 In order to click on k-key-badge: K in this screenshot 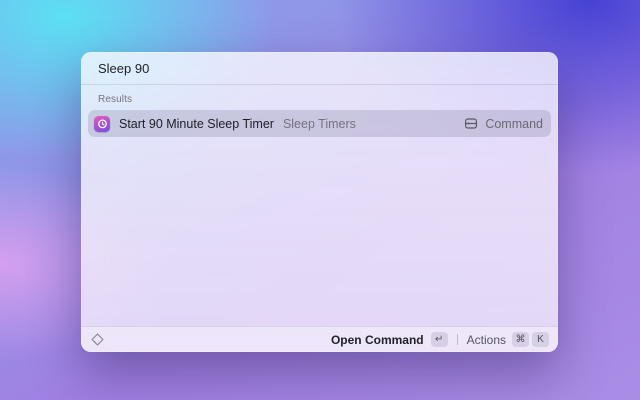, I will do `click(540, 339)`.